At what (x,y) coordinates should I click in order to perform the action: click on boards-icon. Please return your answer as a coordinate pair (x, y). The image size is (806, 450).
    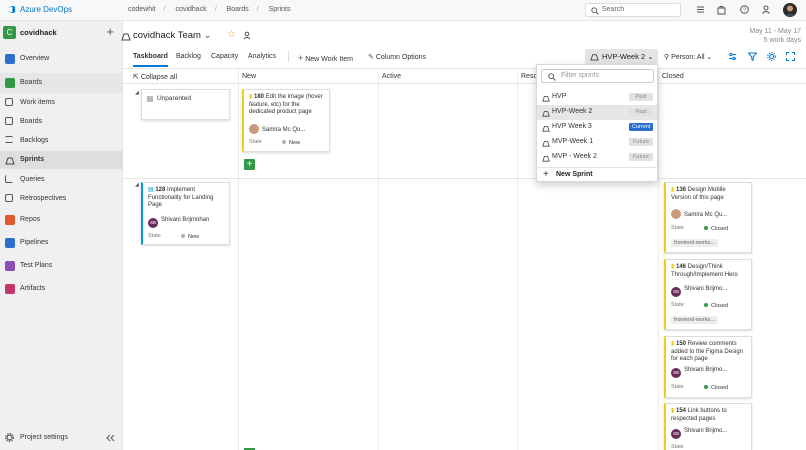
    Looking at the image, I should click on (10, 83).